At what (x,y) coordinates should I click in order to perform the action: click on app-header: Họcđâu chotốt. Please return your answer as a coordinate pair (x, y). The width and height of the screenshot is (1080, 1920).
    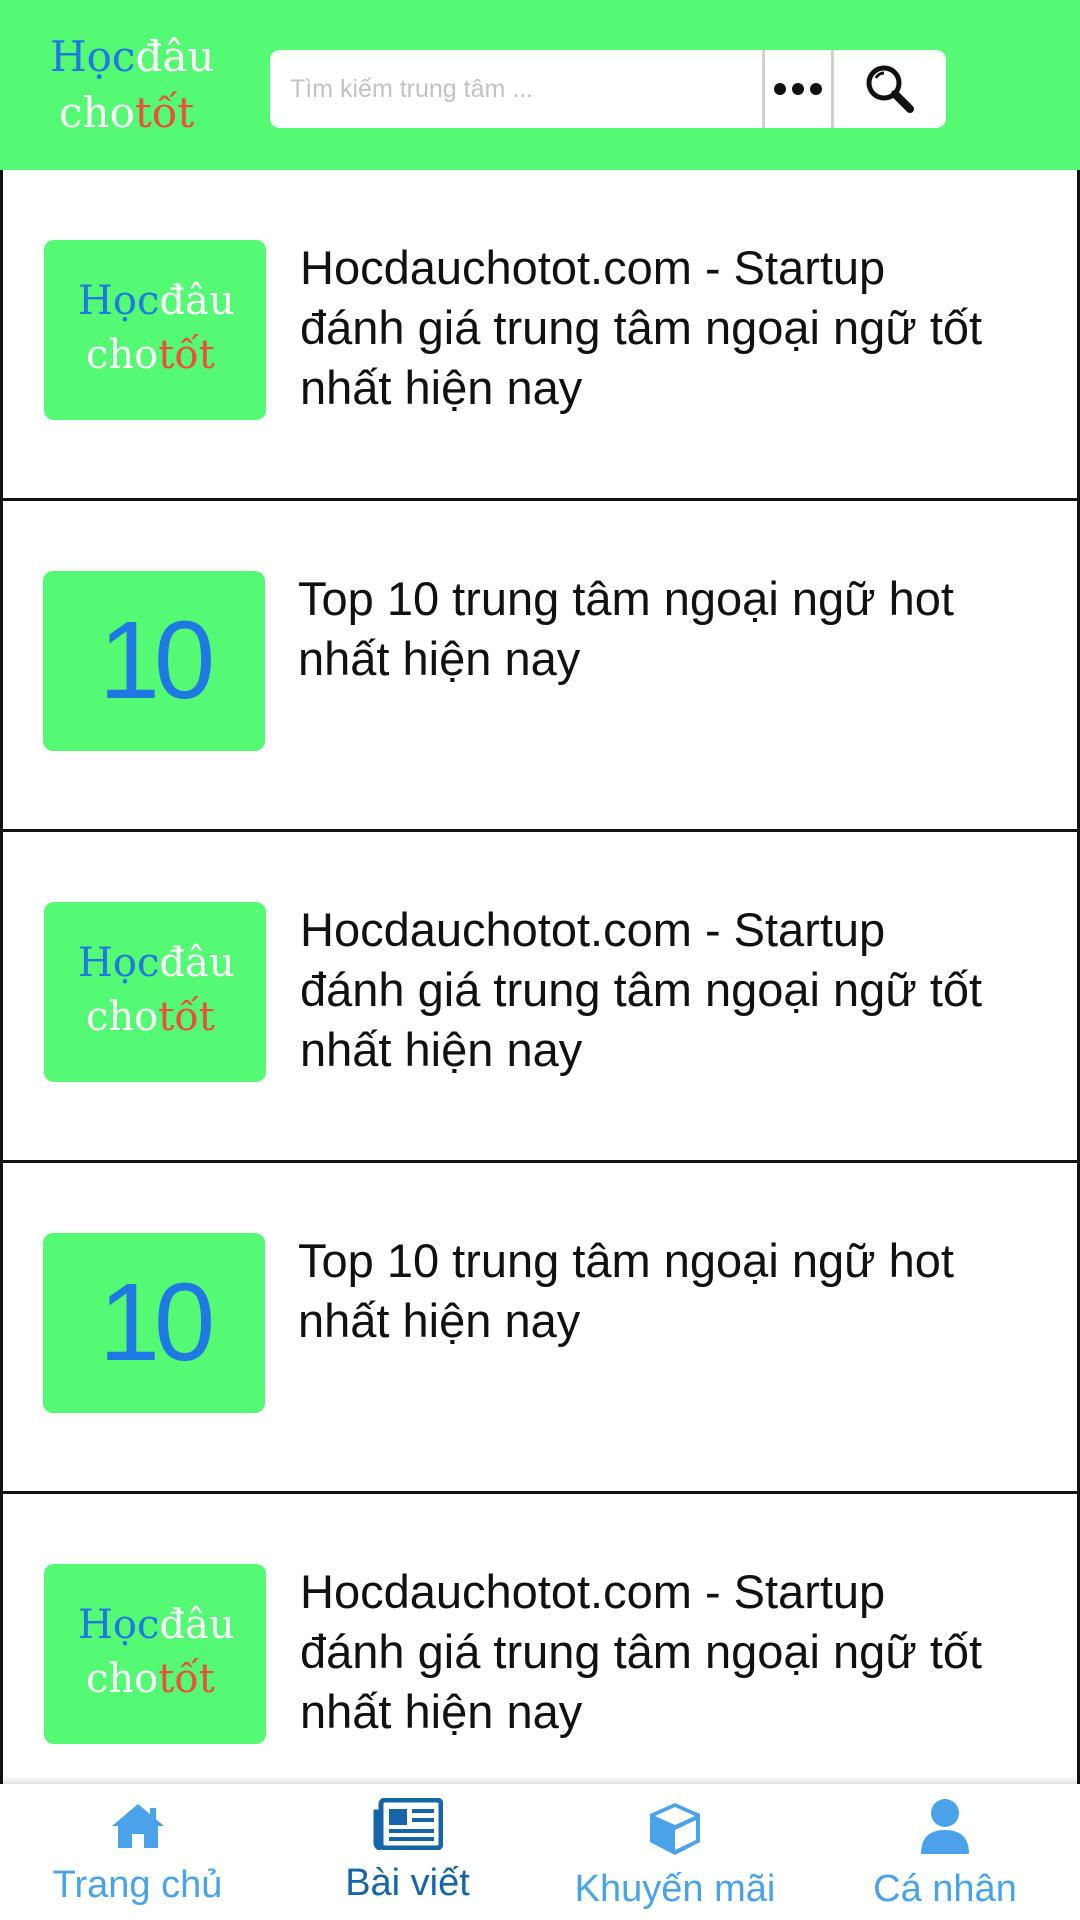
    Looking at the image, I should click on (540, 85).